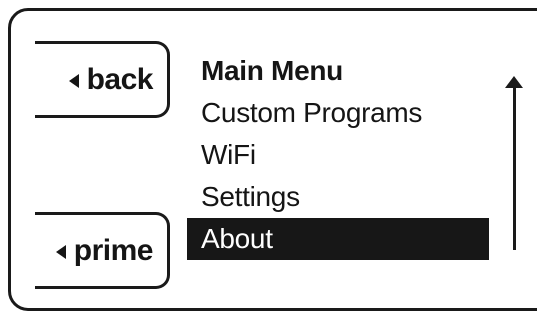  I want to click on menu-title: Main Menu, so click(272, 70).